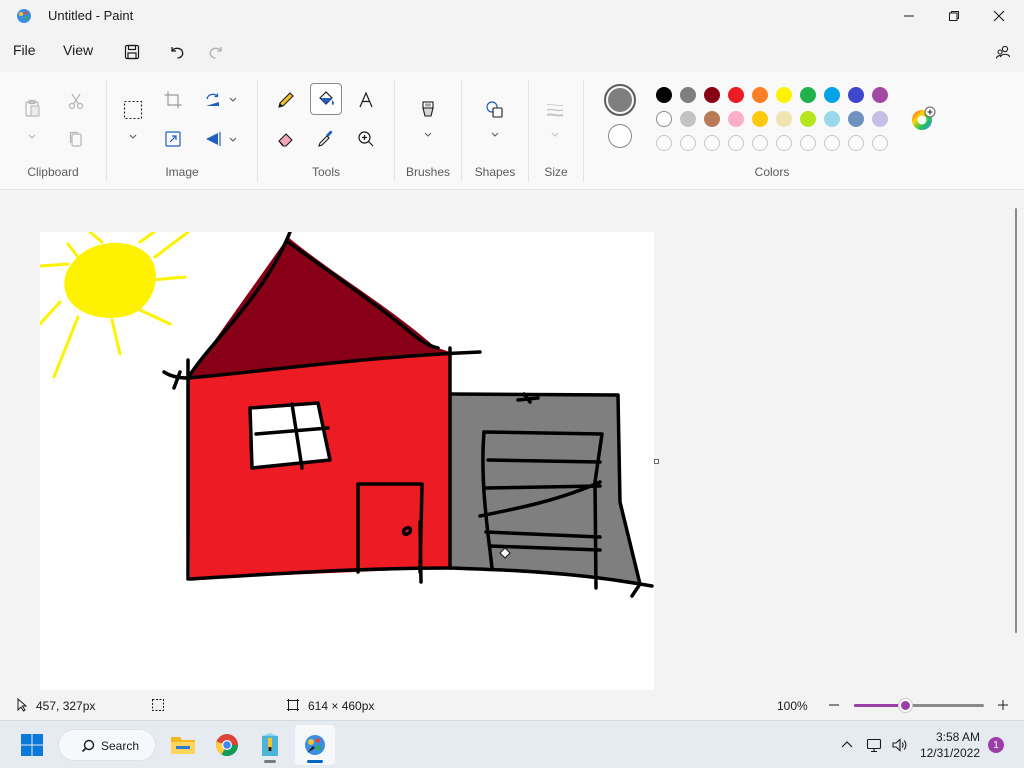 This screenshot has height=768, width=1024. What do you see at coordinates (620, 100) in the screenshot?
I see `primary-color` at bounding box center [620, 100].